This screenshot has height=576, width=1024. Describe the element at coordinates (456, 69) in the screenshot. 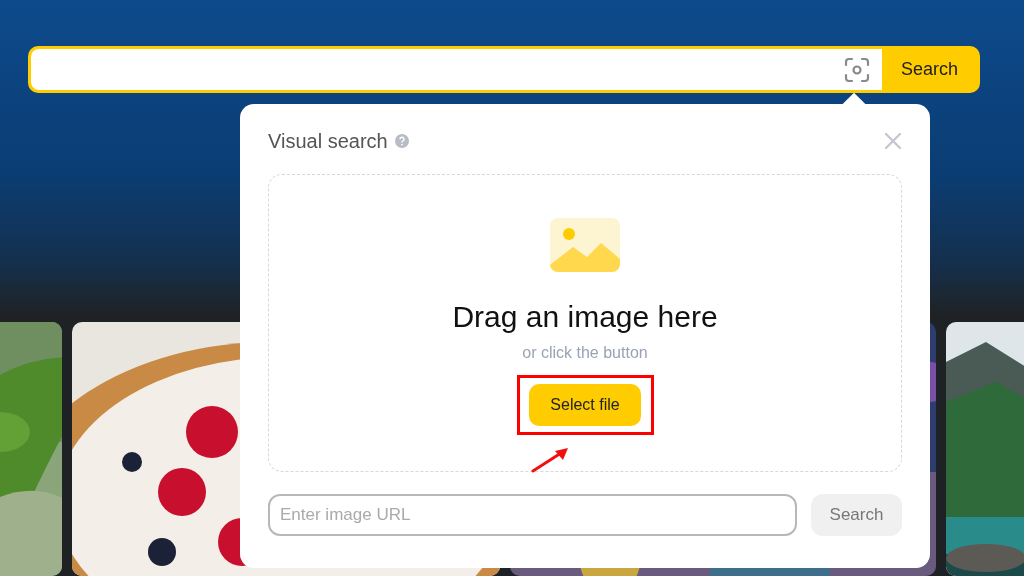

I see `search-field` at that location.